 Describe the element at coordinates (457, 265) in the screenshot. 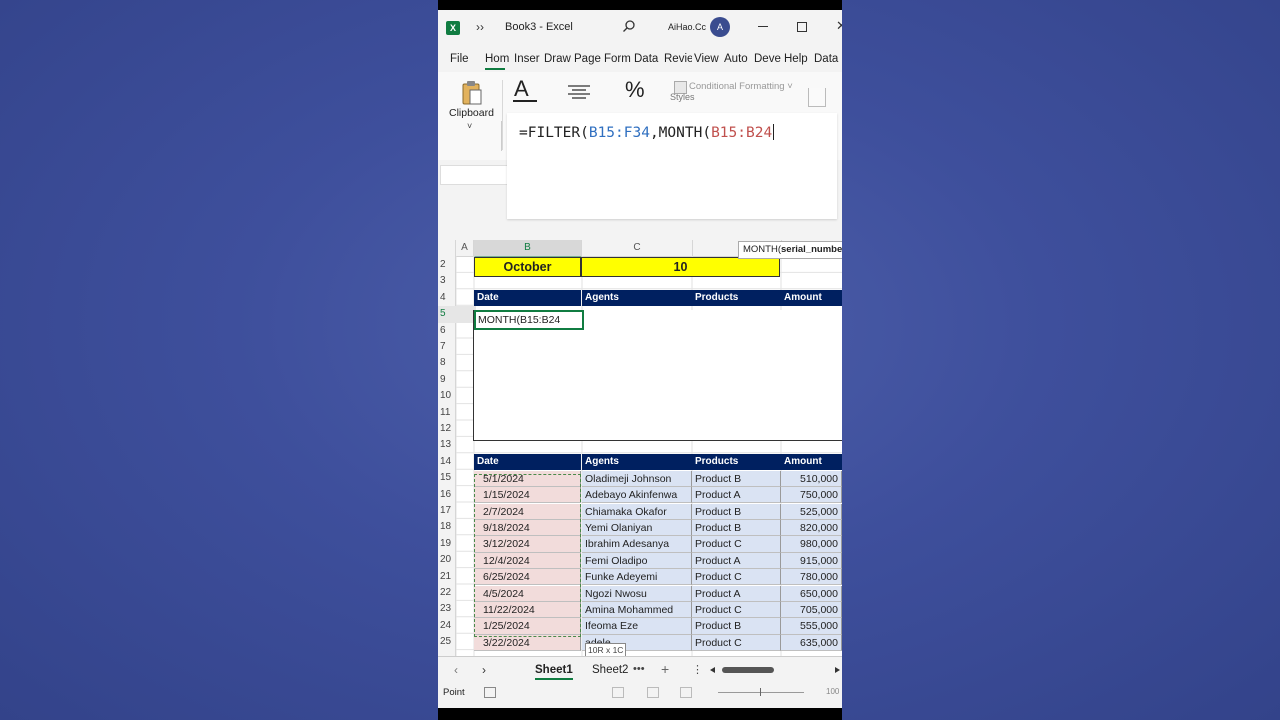

I see `row-header: 2` at that location.